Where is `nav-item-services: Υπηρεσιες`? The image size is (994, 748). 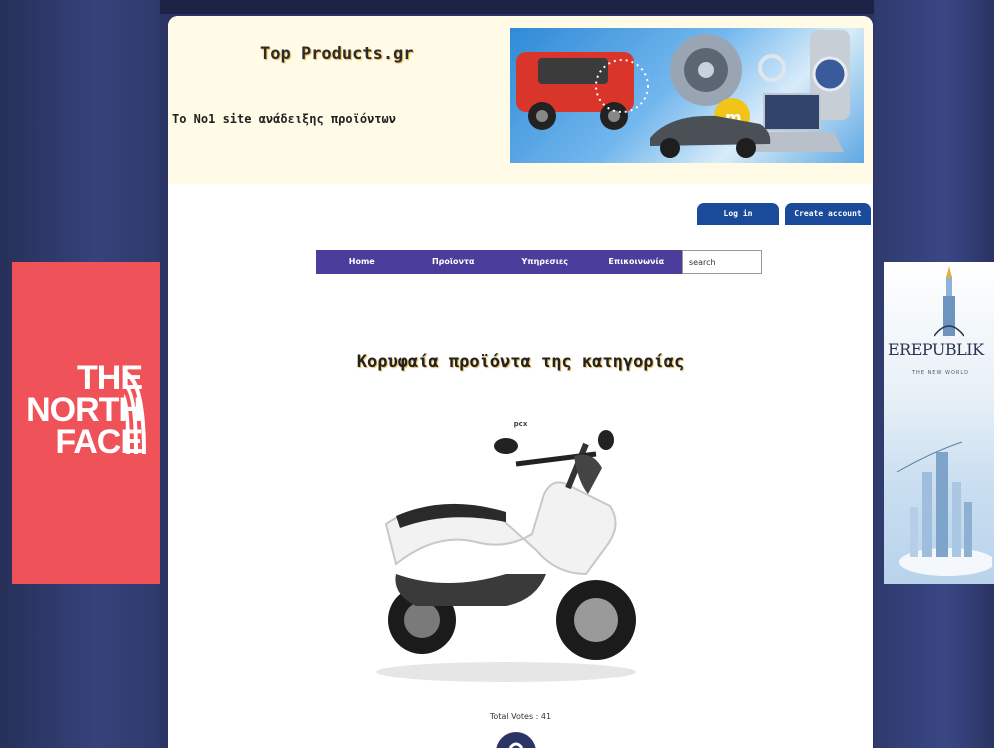 nav-item-services: Υπηρεσιες is located at coordinates (545, 262).